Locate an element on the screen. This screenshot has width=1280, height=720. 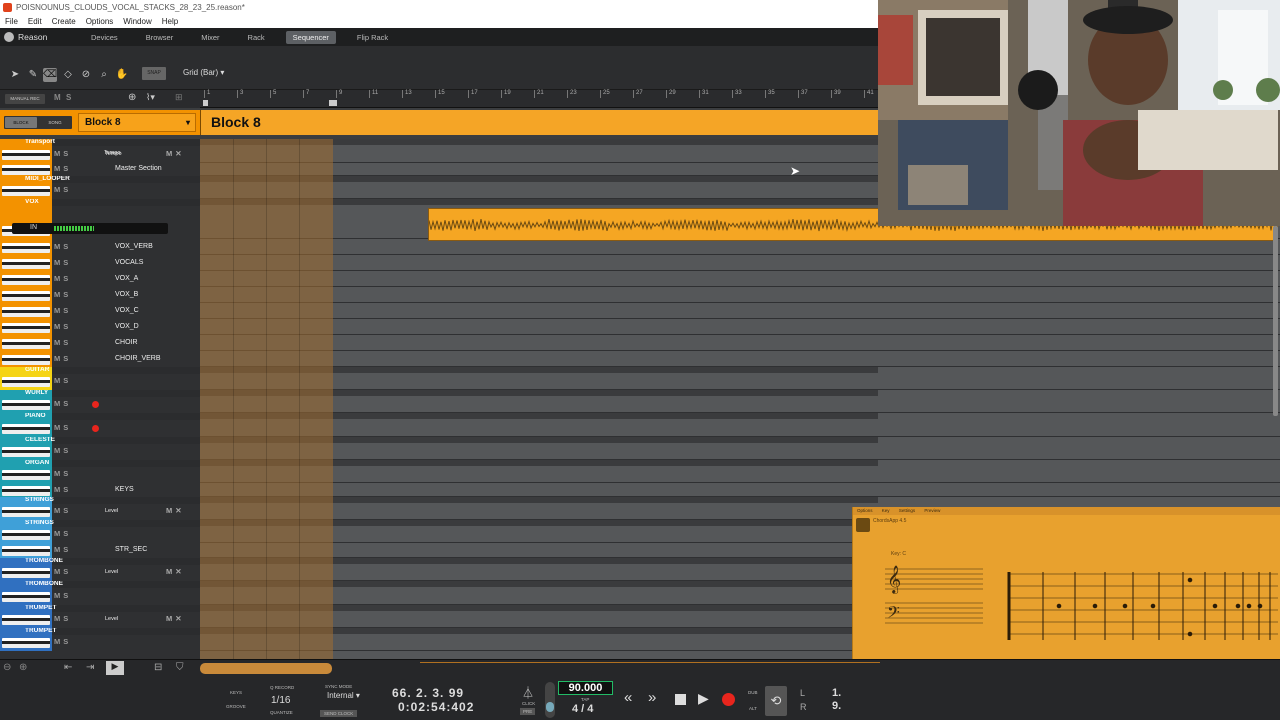
master-mute: M is located at coordinates (57, 97).